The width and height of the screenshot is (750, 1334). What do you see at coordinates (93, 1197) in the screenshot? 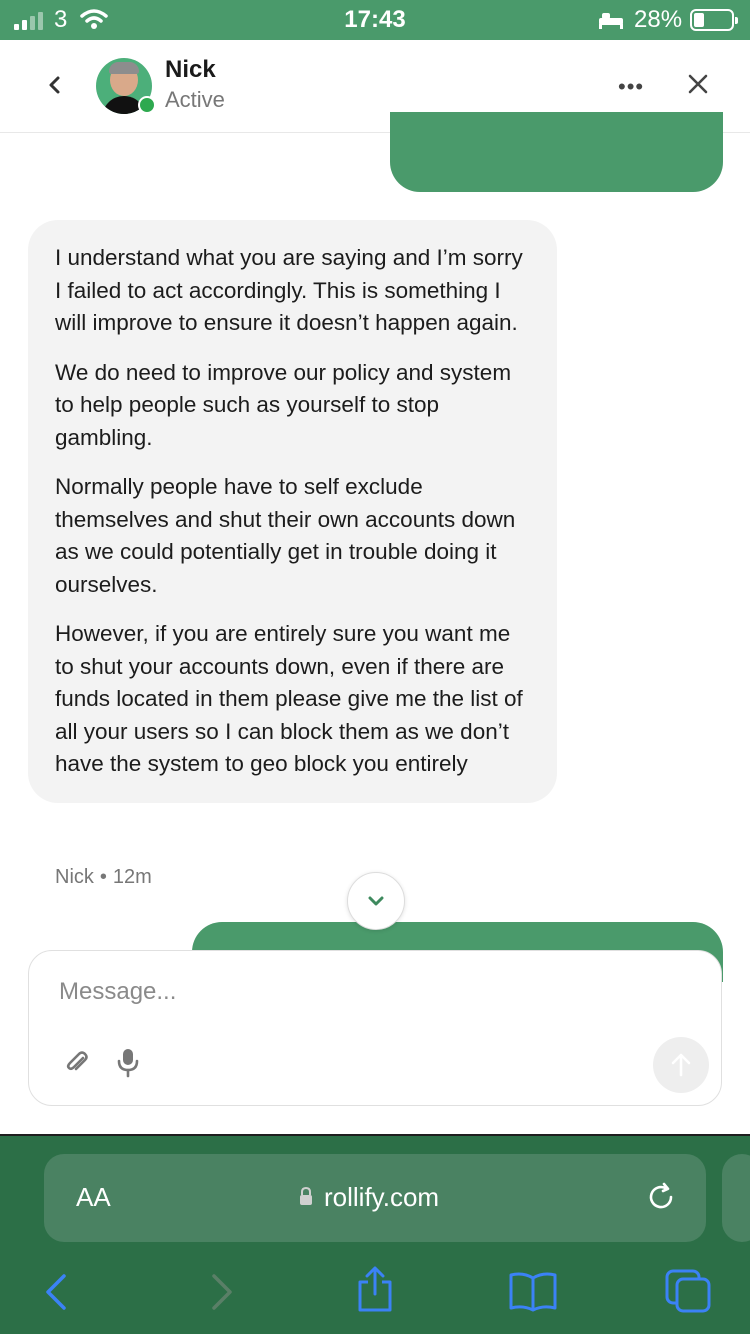
I see `text-size-button: AA` at bounding box center [93, 1197].